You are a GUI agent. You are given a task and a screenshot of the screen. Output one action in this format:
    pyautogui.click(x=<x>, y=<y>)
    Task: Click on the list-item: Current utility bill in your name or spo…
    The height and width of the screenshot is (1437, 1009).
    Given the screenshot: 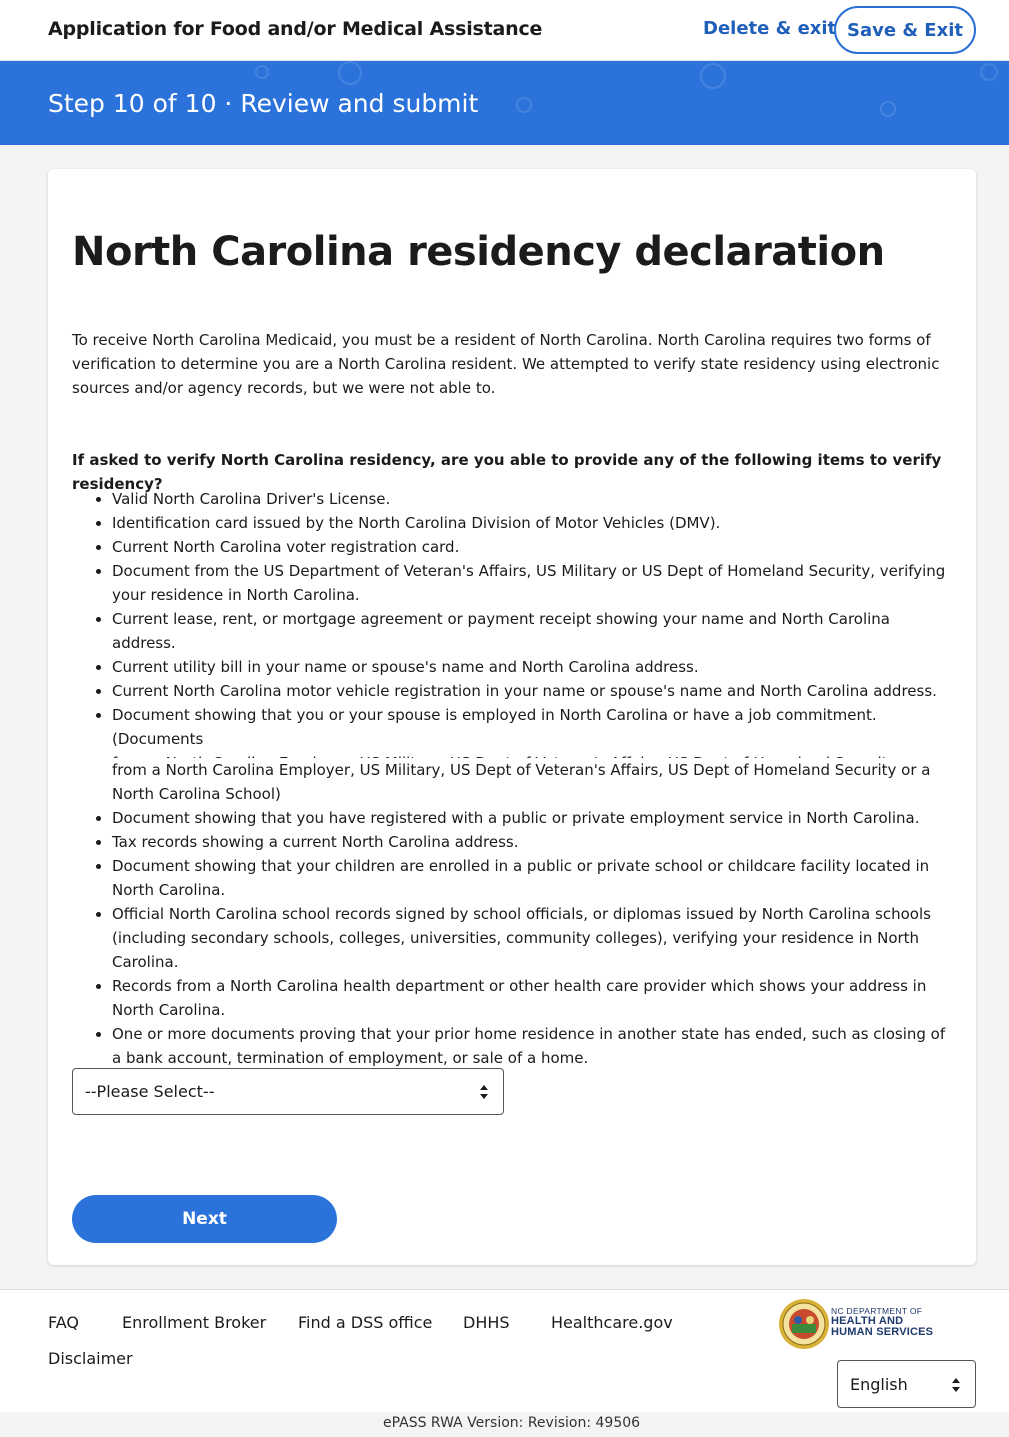 What is the action you would take?
    pyautogui.click(x=534, y=667)
    